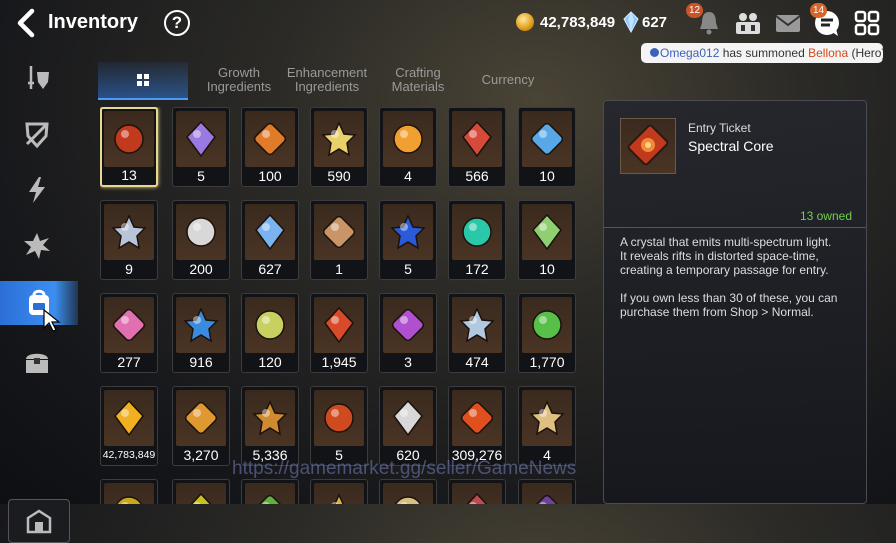 This screenshot has width=896, height=543. Describe the element at coordinates (129, 240) in the screenshot. I see `item-slot: 9` at that location.